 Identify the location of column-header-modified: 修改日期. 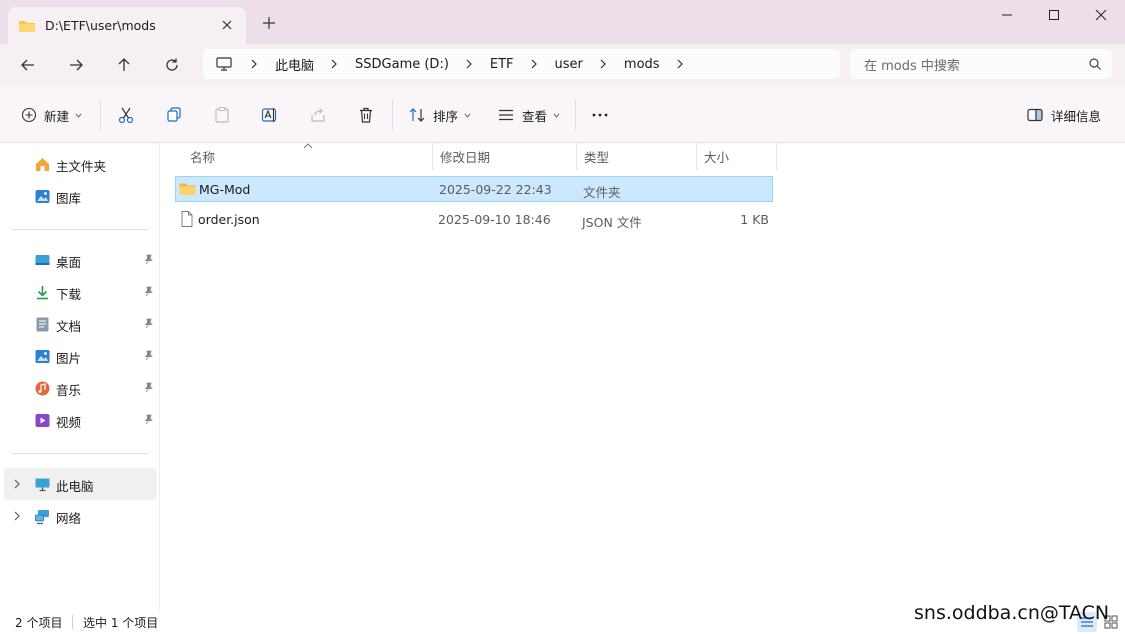
(505, 156).